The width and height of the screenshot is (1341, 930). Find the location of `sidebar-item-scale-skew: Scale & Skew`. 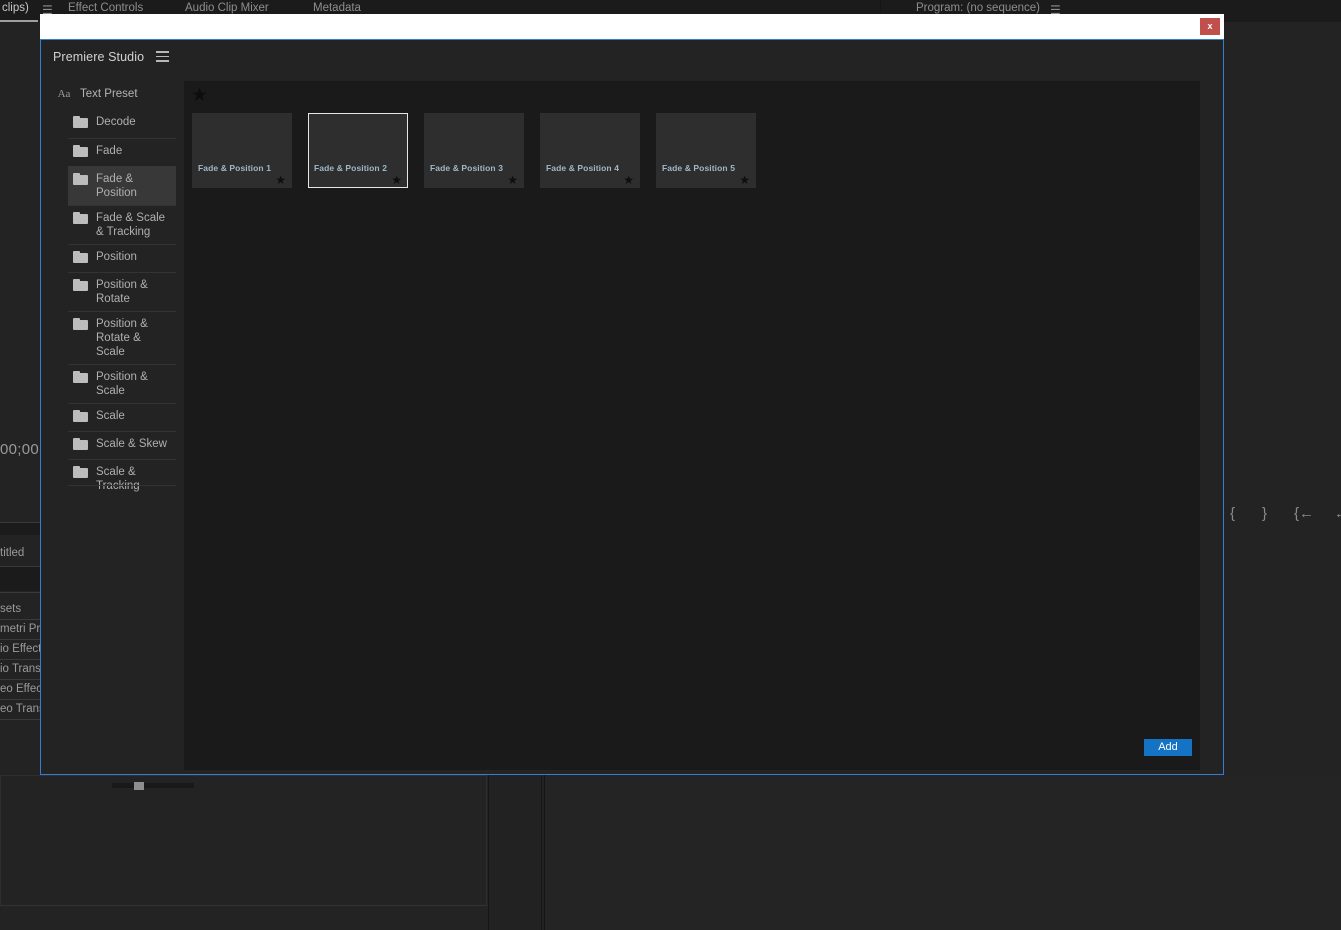

sidebar-item-scale-skew: Scale & Skew is located at coordinates (122, 445).